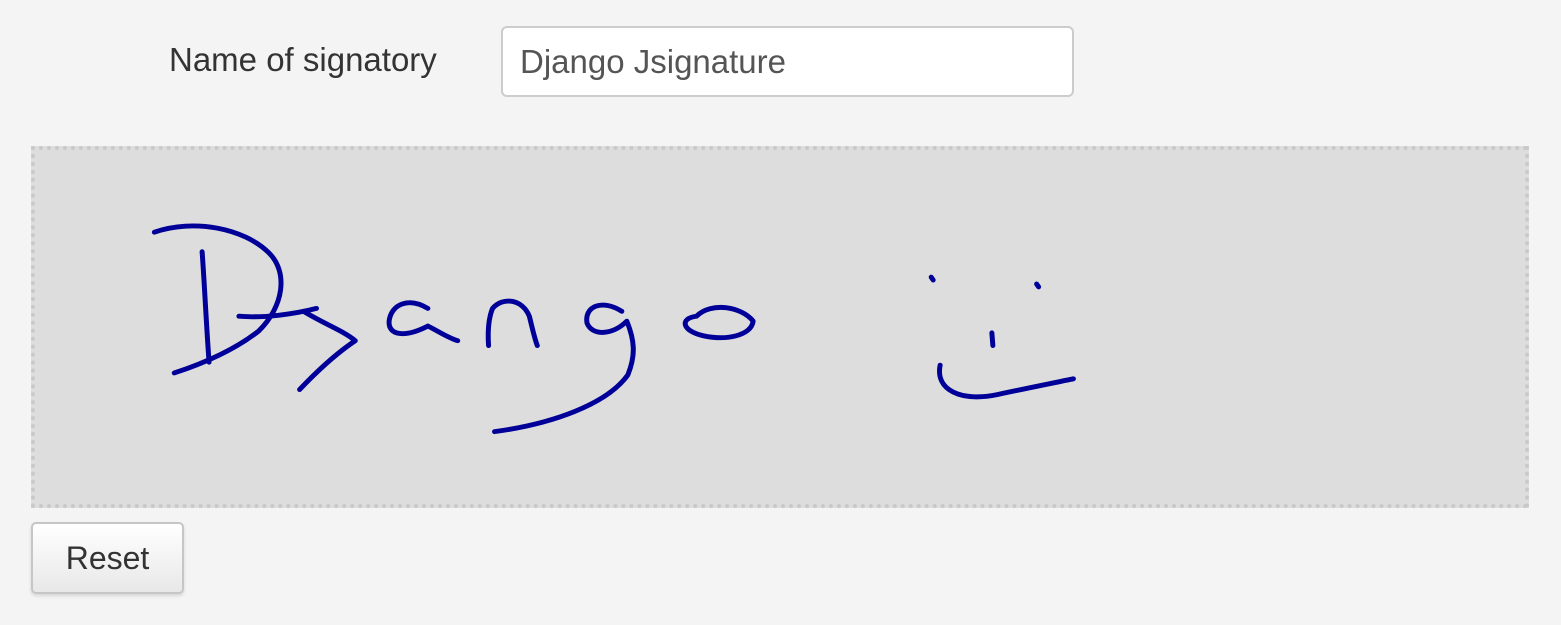  Describe the element at coordinates (787, 61) in the screenshot. I see `signatory-name-input` at that location.